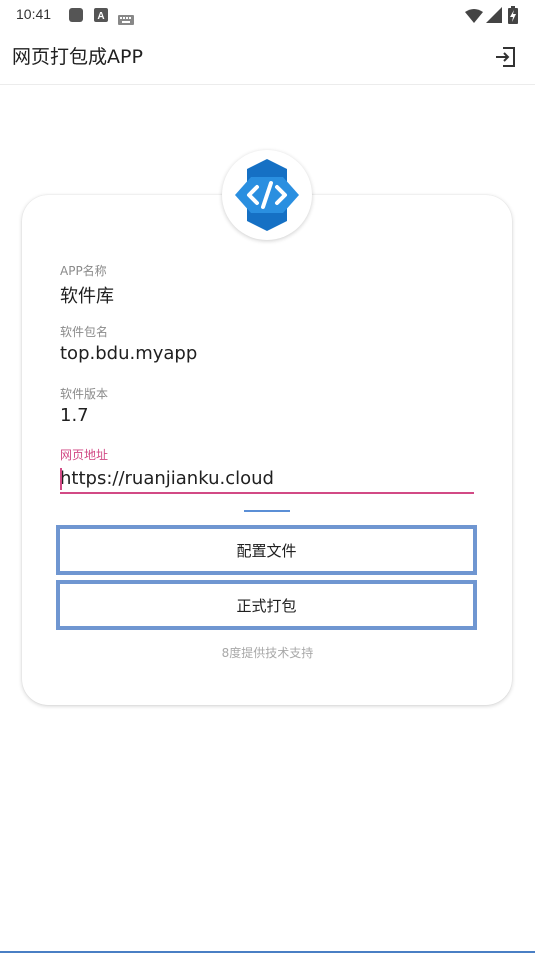  What do you see at coordinates (505, 57) in the screenshot?
I see `export-icon` at bounding box center [505, 57].